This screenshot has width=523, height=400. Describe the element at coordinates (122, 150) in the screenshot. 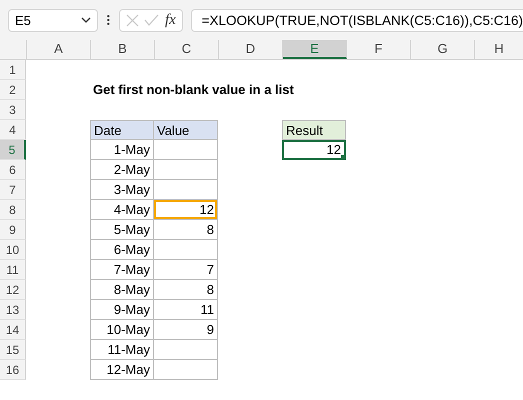

I see `table-cell: 1-May` at that location.